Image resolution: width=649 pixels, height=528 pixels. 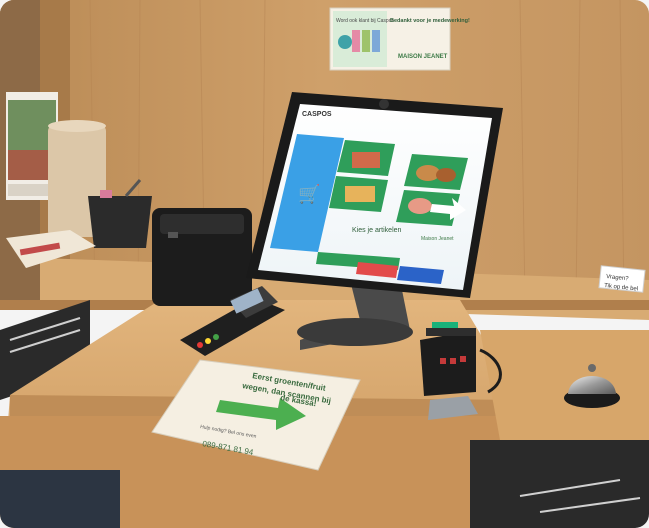 What do you see at coordinates (309, 193) in the screenshot?
I see `cart-icon: 🛒` at bounding box center [309, 193].